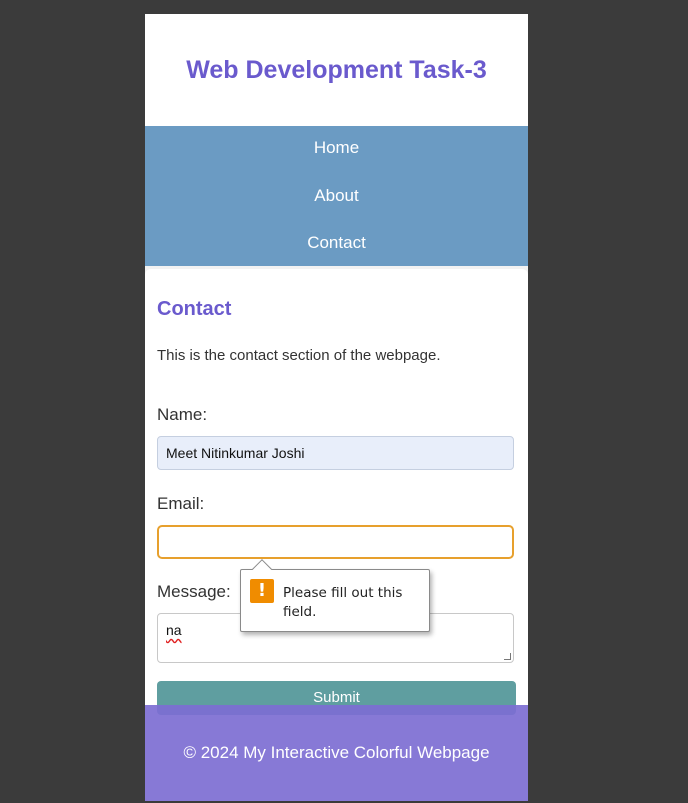 The width and height of the screenshot is (688, 803). Describe the element at coordinates (507, 656) in the screenshot. I see `resize-handle` at that location.